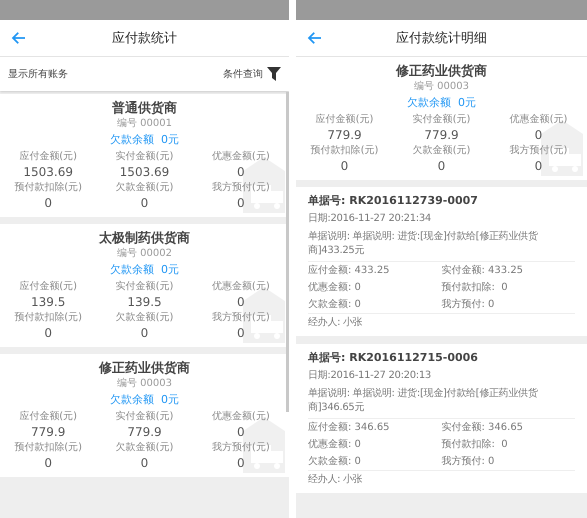  I want to click on record-field: 实付金额: 433.25, so click(508, 270).